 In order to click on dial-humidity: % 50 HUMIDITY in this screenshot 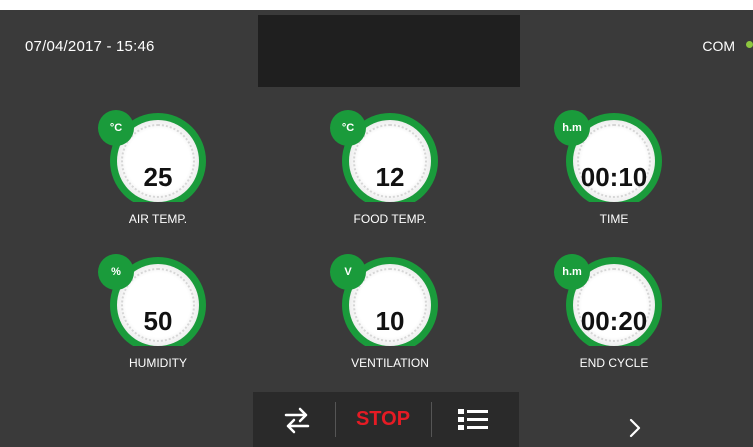, I will do `click(158, 312)`.